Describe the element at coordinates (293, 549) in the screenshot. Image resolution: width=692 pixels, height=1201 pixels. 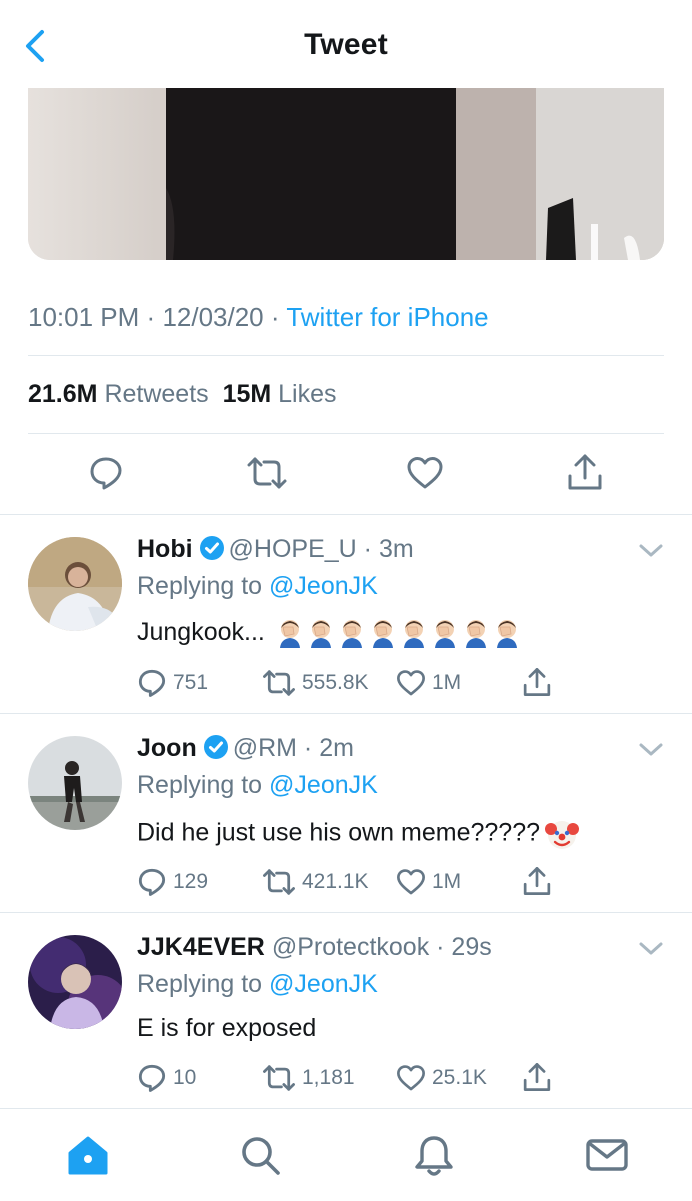
I see `handle: @HOPE_U` at that location.